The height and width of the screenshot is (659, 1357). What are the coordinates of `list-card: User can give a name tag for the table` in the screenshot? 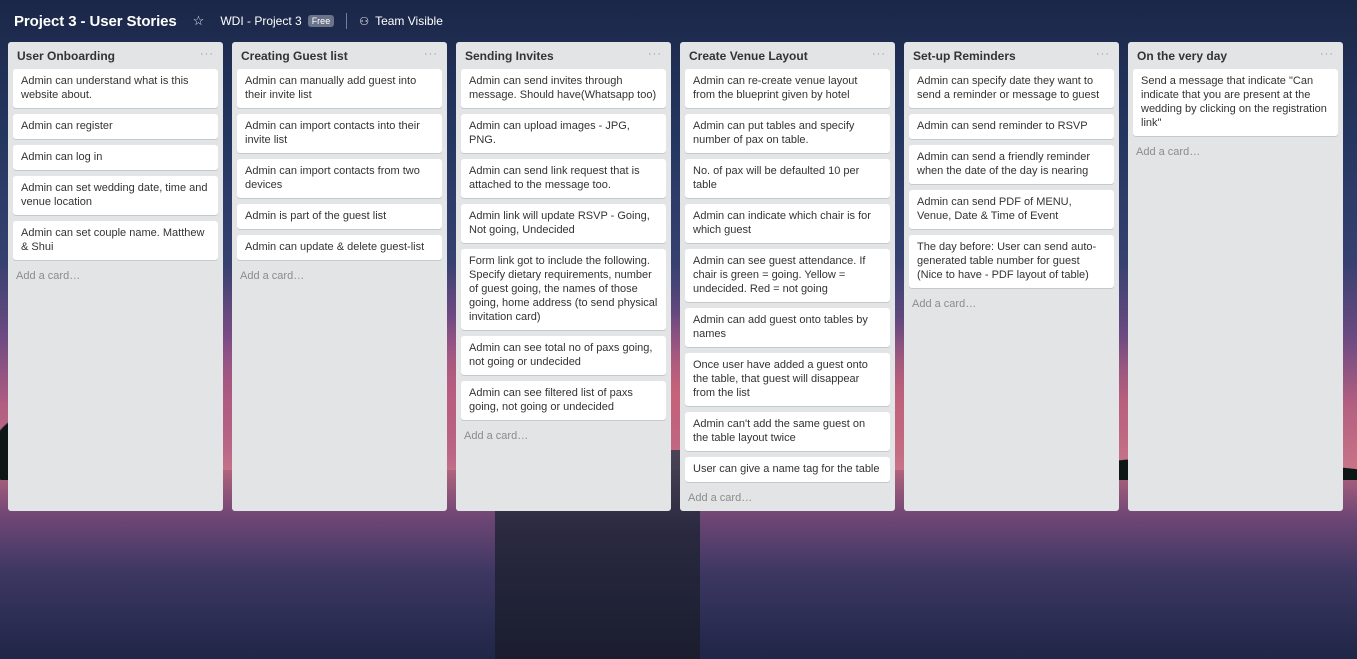 It's located at (787, 469).